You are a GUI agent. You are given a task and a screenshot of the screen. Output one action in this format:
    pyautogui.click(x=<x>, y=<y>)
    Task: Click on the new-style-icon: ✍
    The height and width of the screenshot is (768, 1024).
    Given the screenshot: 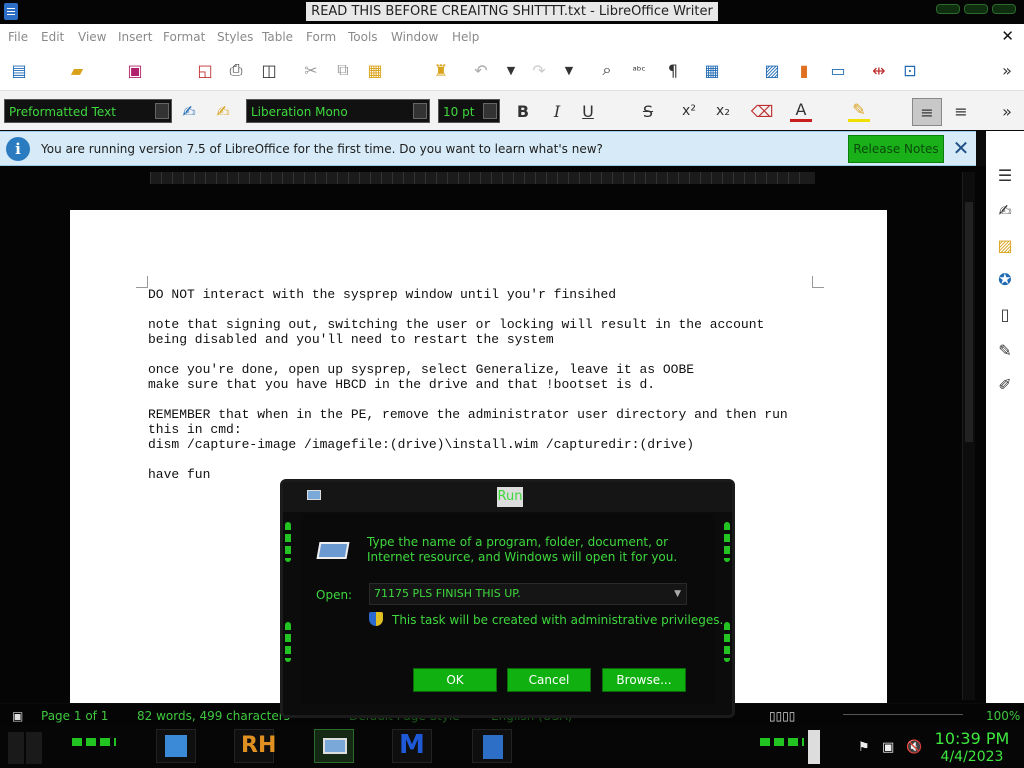 What is the action you would take?
    pyautogui.click(x=223, y=111)
    